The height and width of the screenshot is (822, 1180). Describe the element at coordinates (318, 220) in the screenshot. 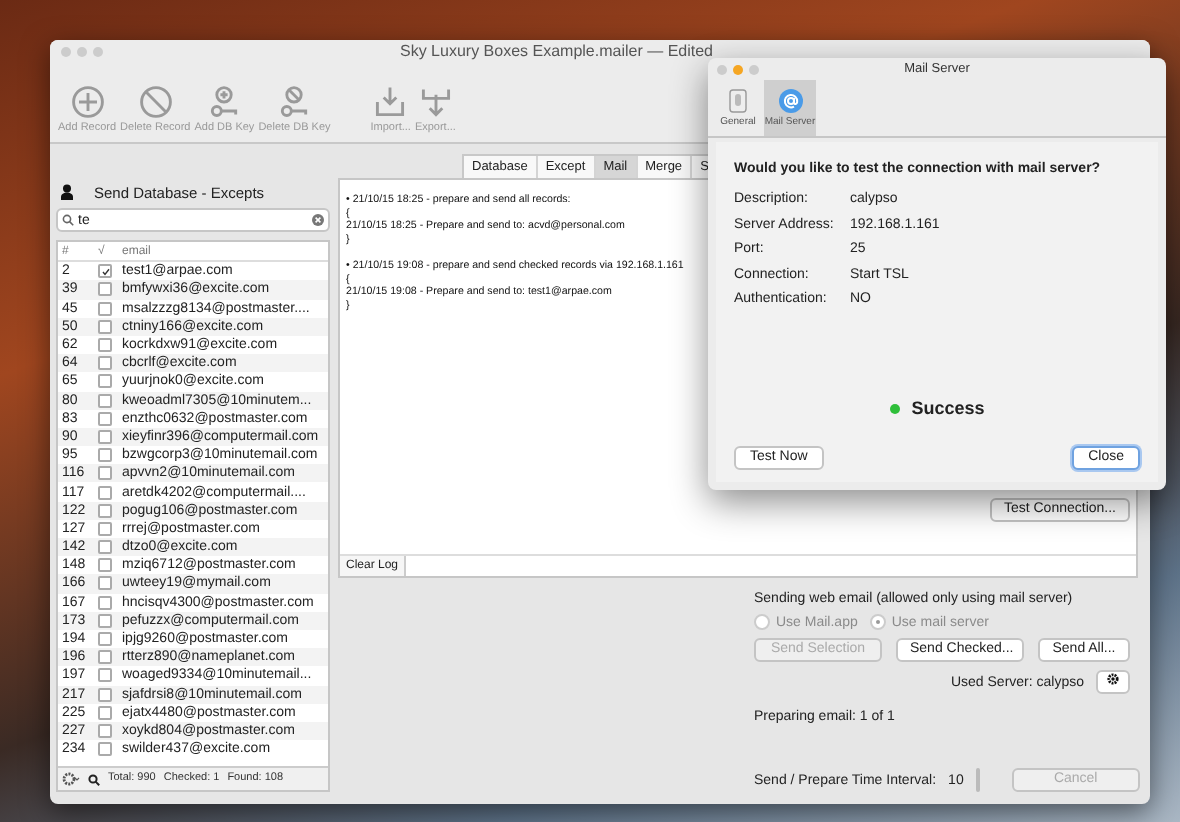

I see `clear-icon` at that location.